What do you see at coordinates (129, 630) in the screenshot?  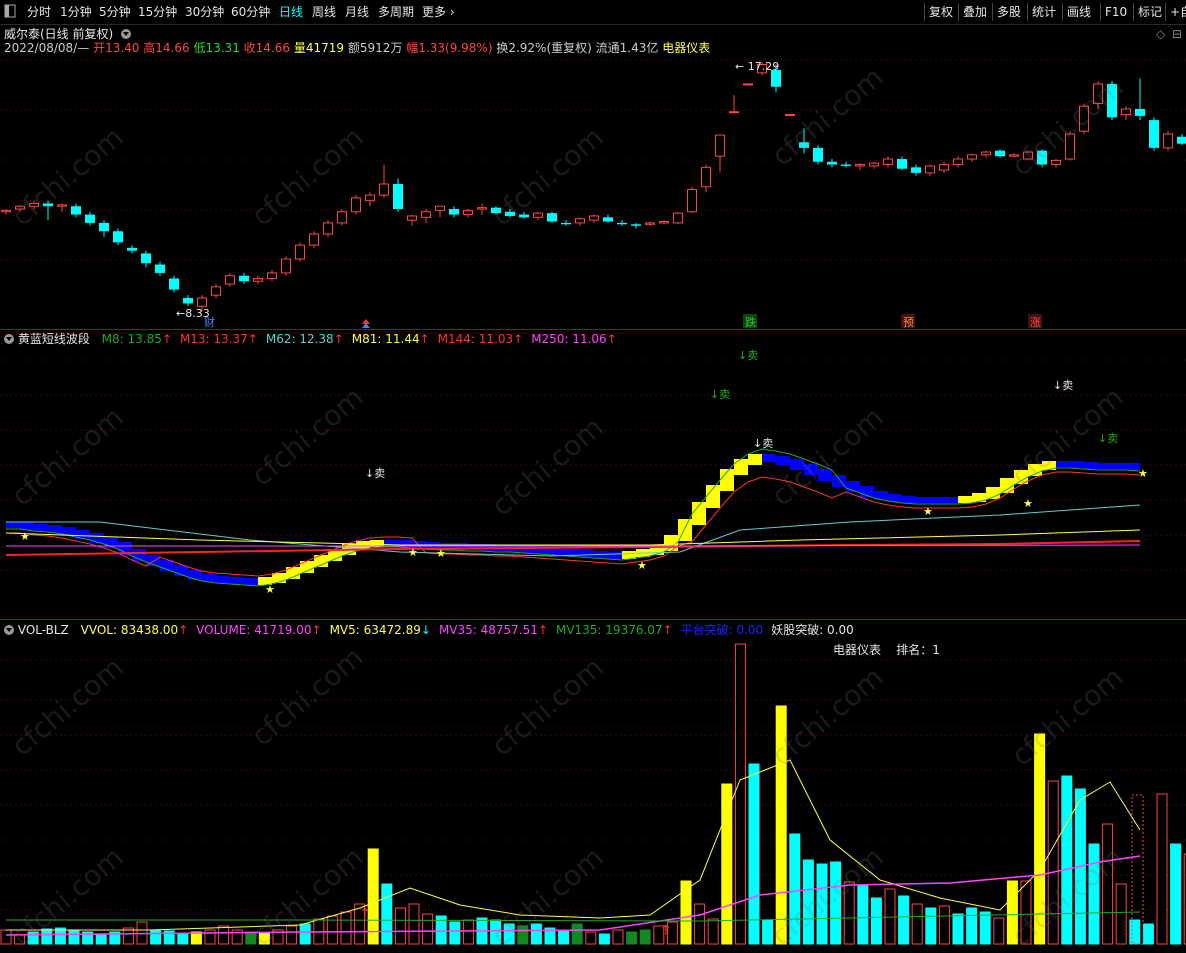 I see `volume-value-0: VVOL: 83438.00` at bounding box center [129, 630].